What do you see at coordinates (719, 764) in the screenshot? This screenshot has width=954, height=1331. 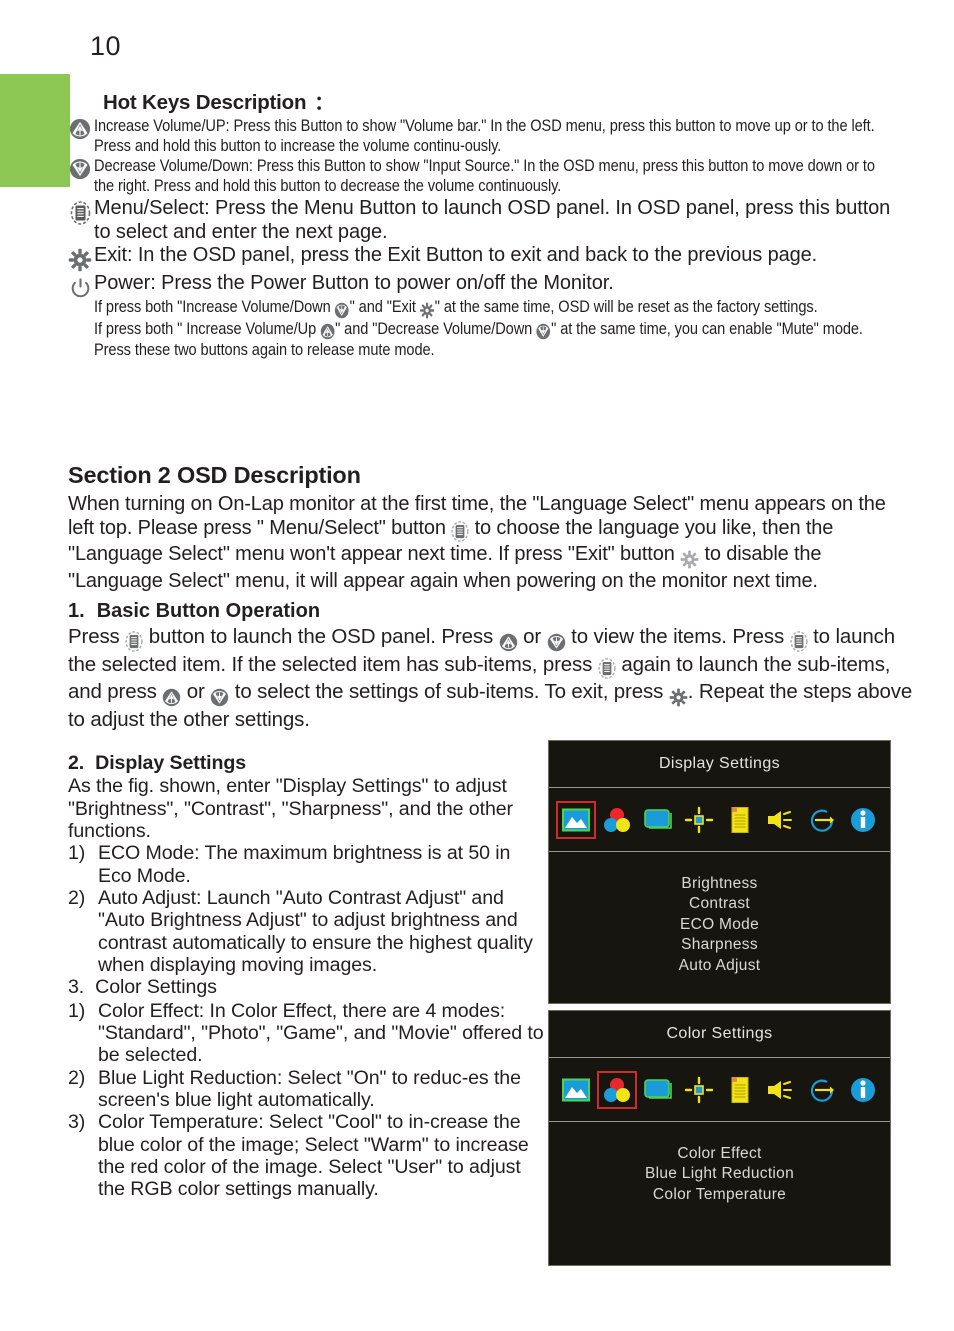 I see `osd-panel-title: Display Settings` at bounding box center [719, 764].